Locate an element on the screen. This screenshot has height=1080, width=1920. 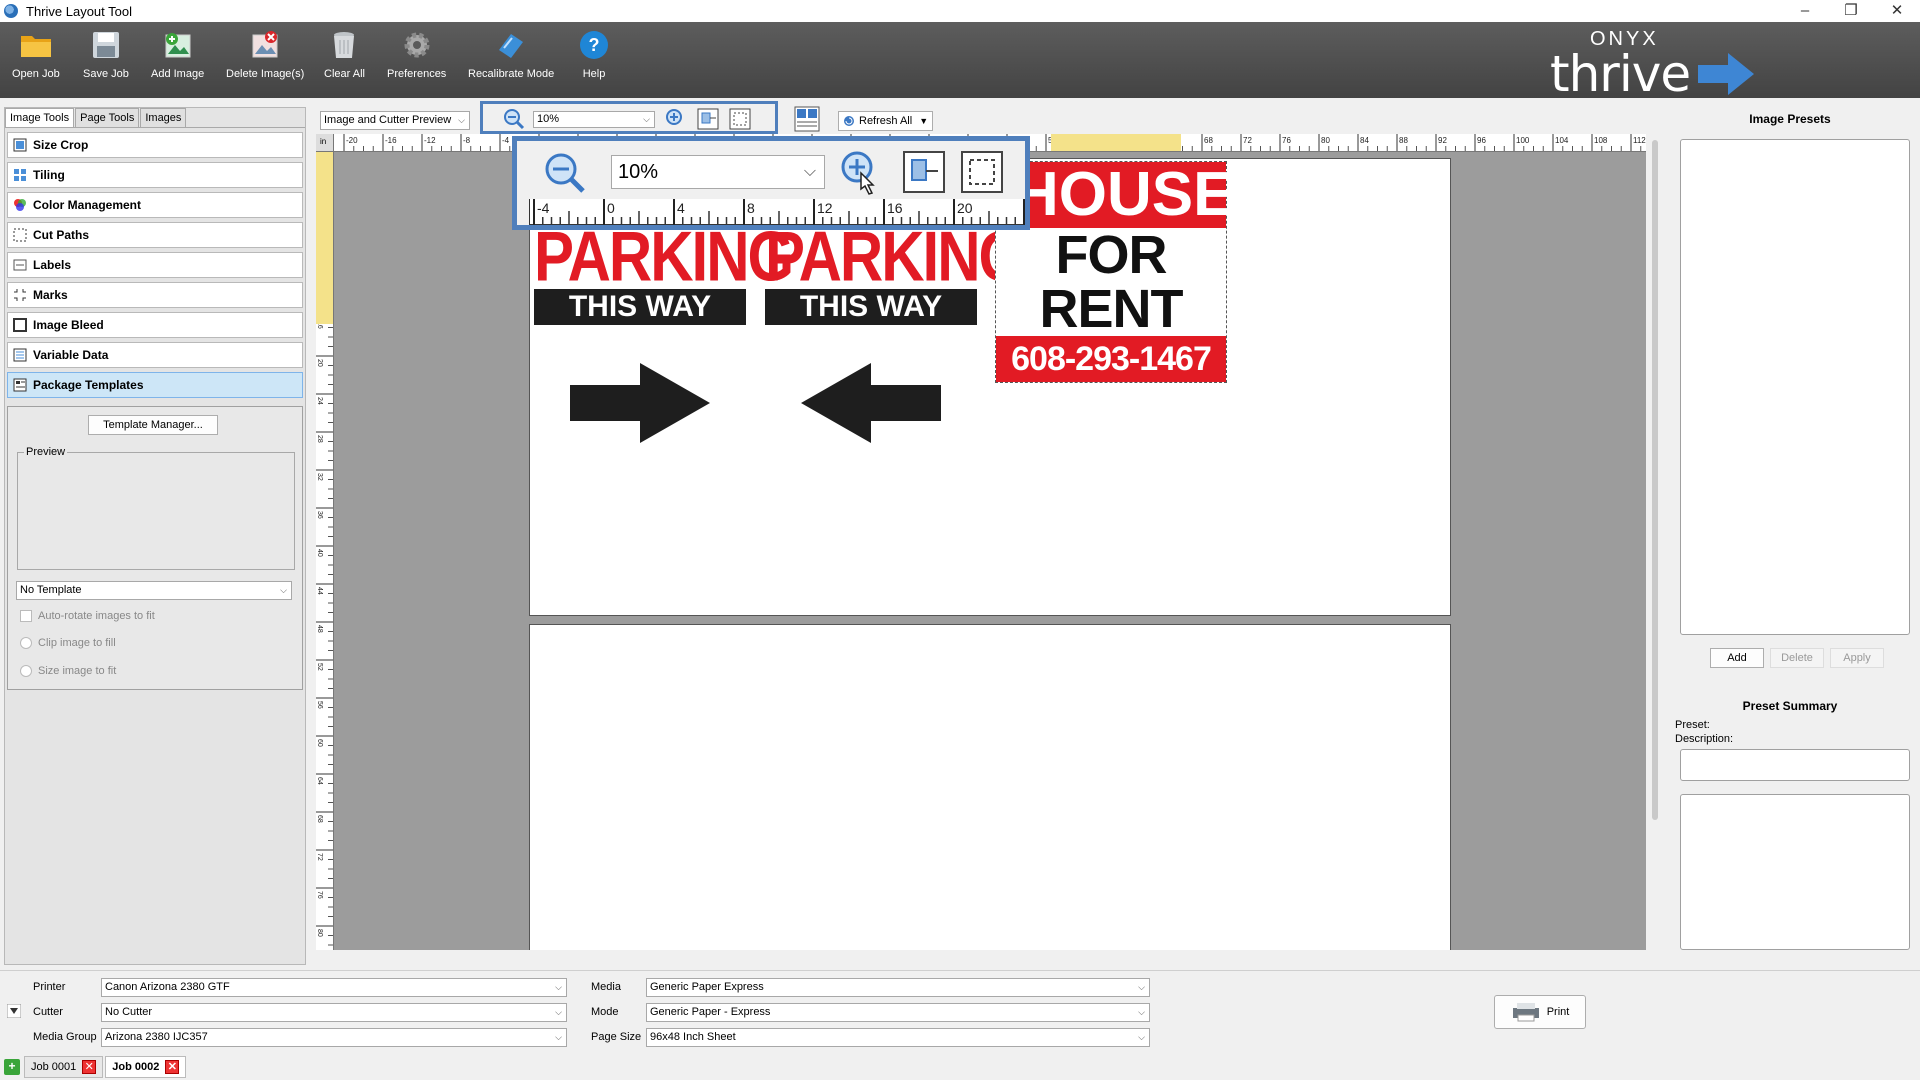
template-select: No Template ⌵ is located at coordinates (154, 590).